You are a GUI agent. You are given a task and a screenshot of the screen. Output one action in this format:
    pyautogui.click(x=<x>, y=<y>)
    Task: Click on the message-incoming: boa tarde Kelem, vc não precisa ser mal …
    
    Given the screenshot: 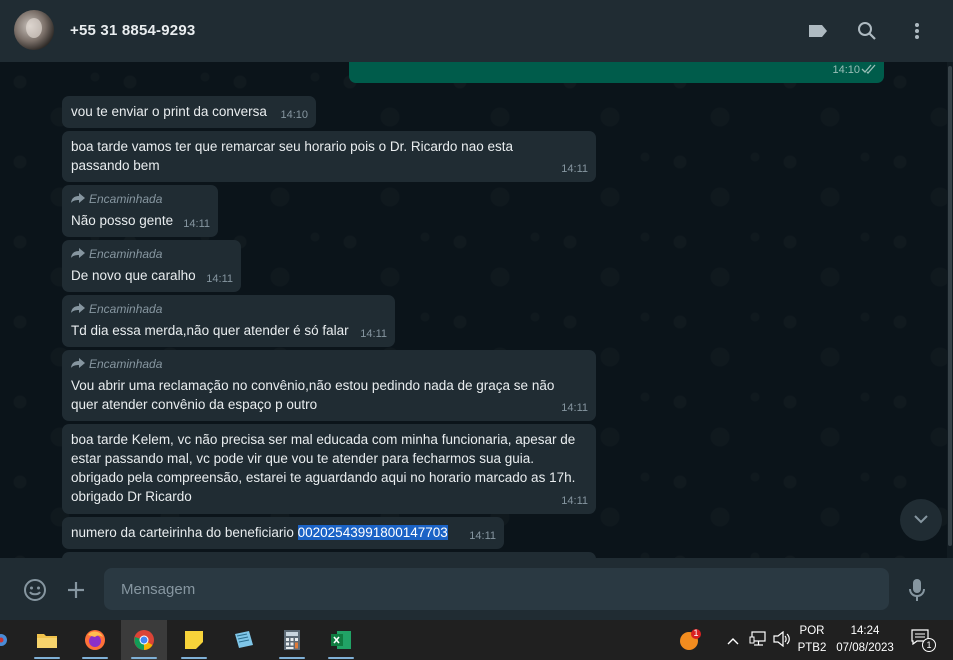 What is the action you would take?
    pyautogui.click(x=329, y=469)
    